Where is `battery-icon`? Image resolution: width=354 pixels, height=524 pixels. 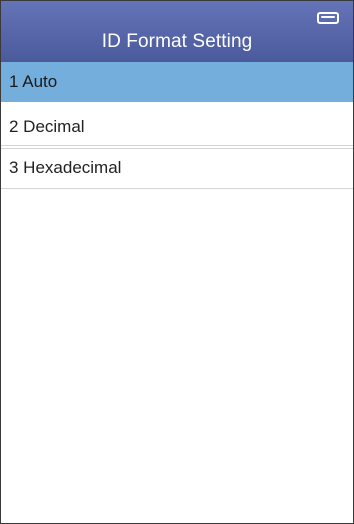
battery-icon is located at coordinates (328, 18).